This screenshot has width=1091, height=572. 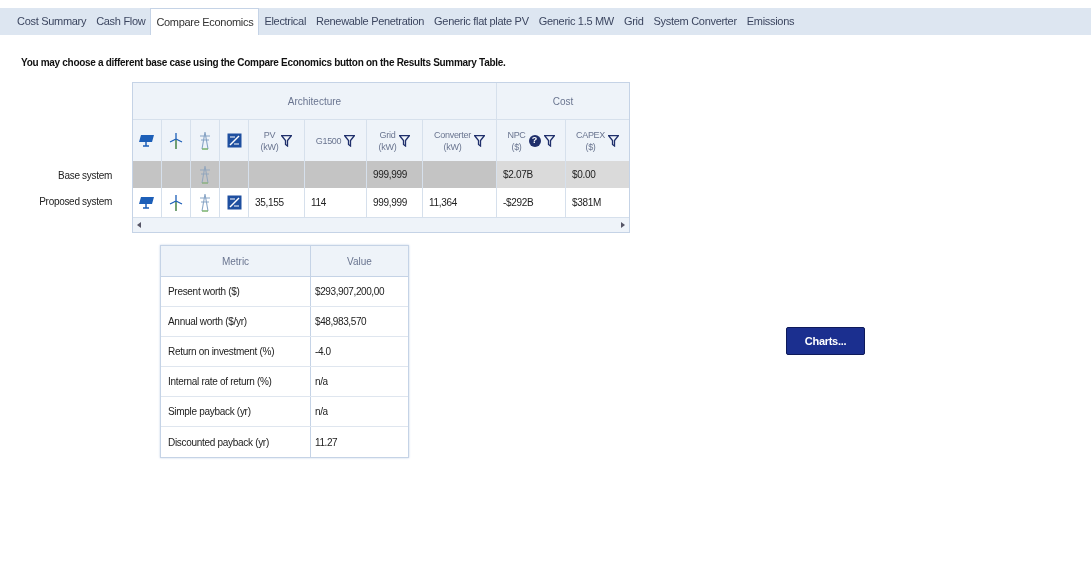 I want to click on tab: Compare Economics, so click(x=205, y=21).